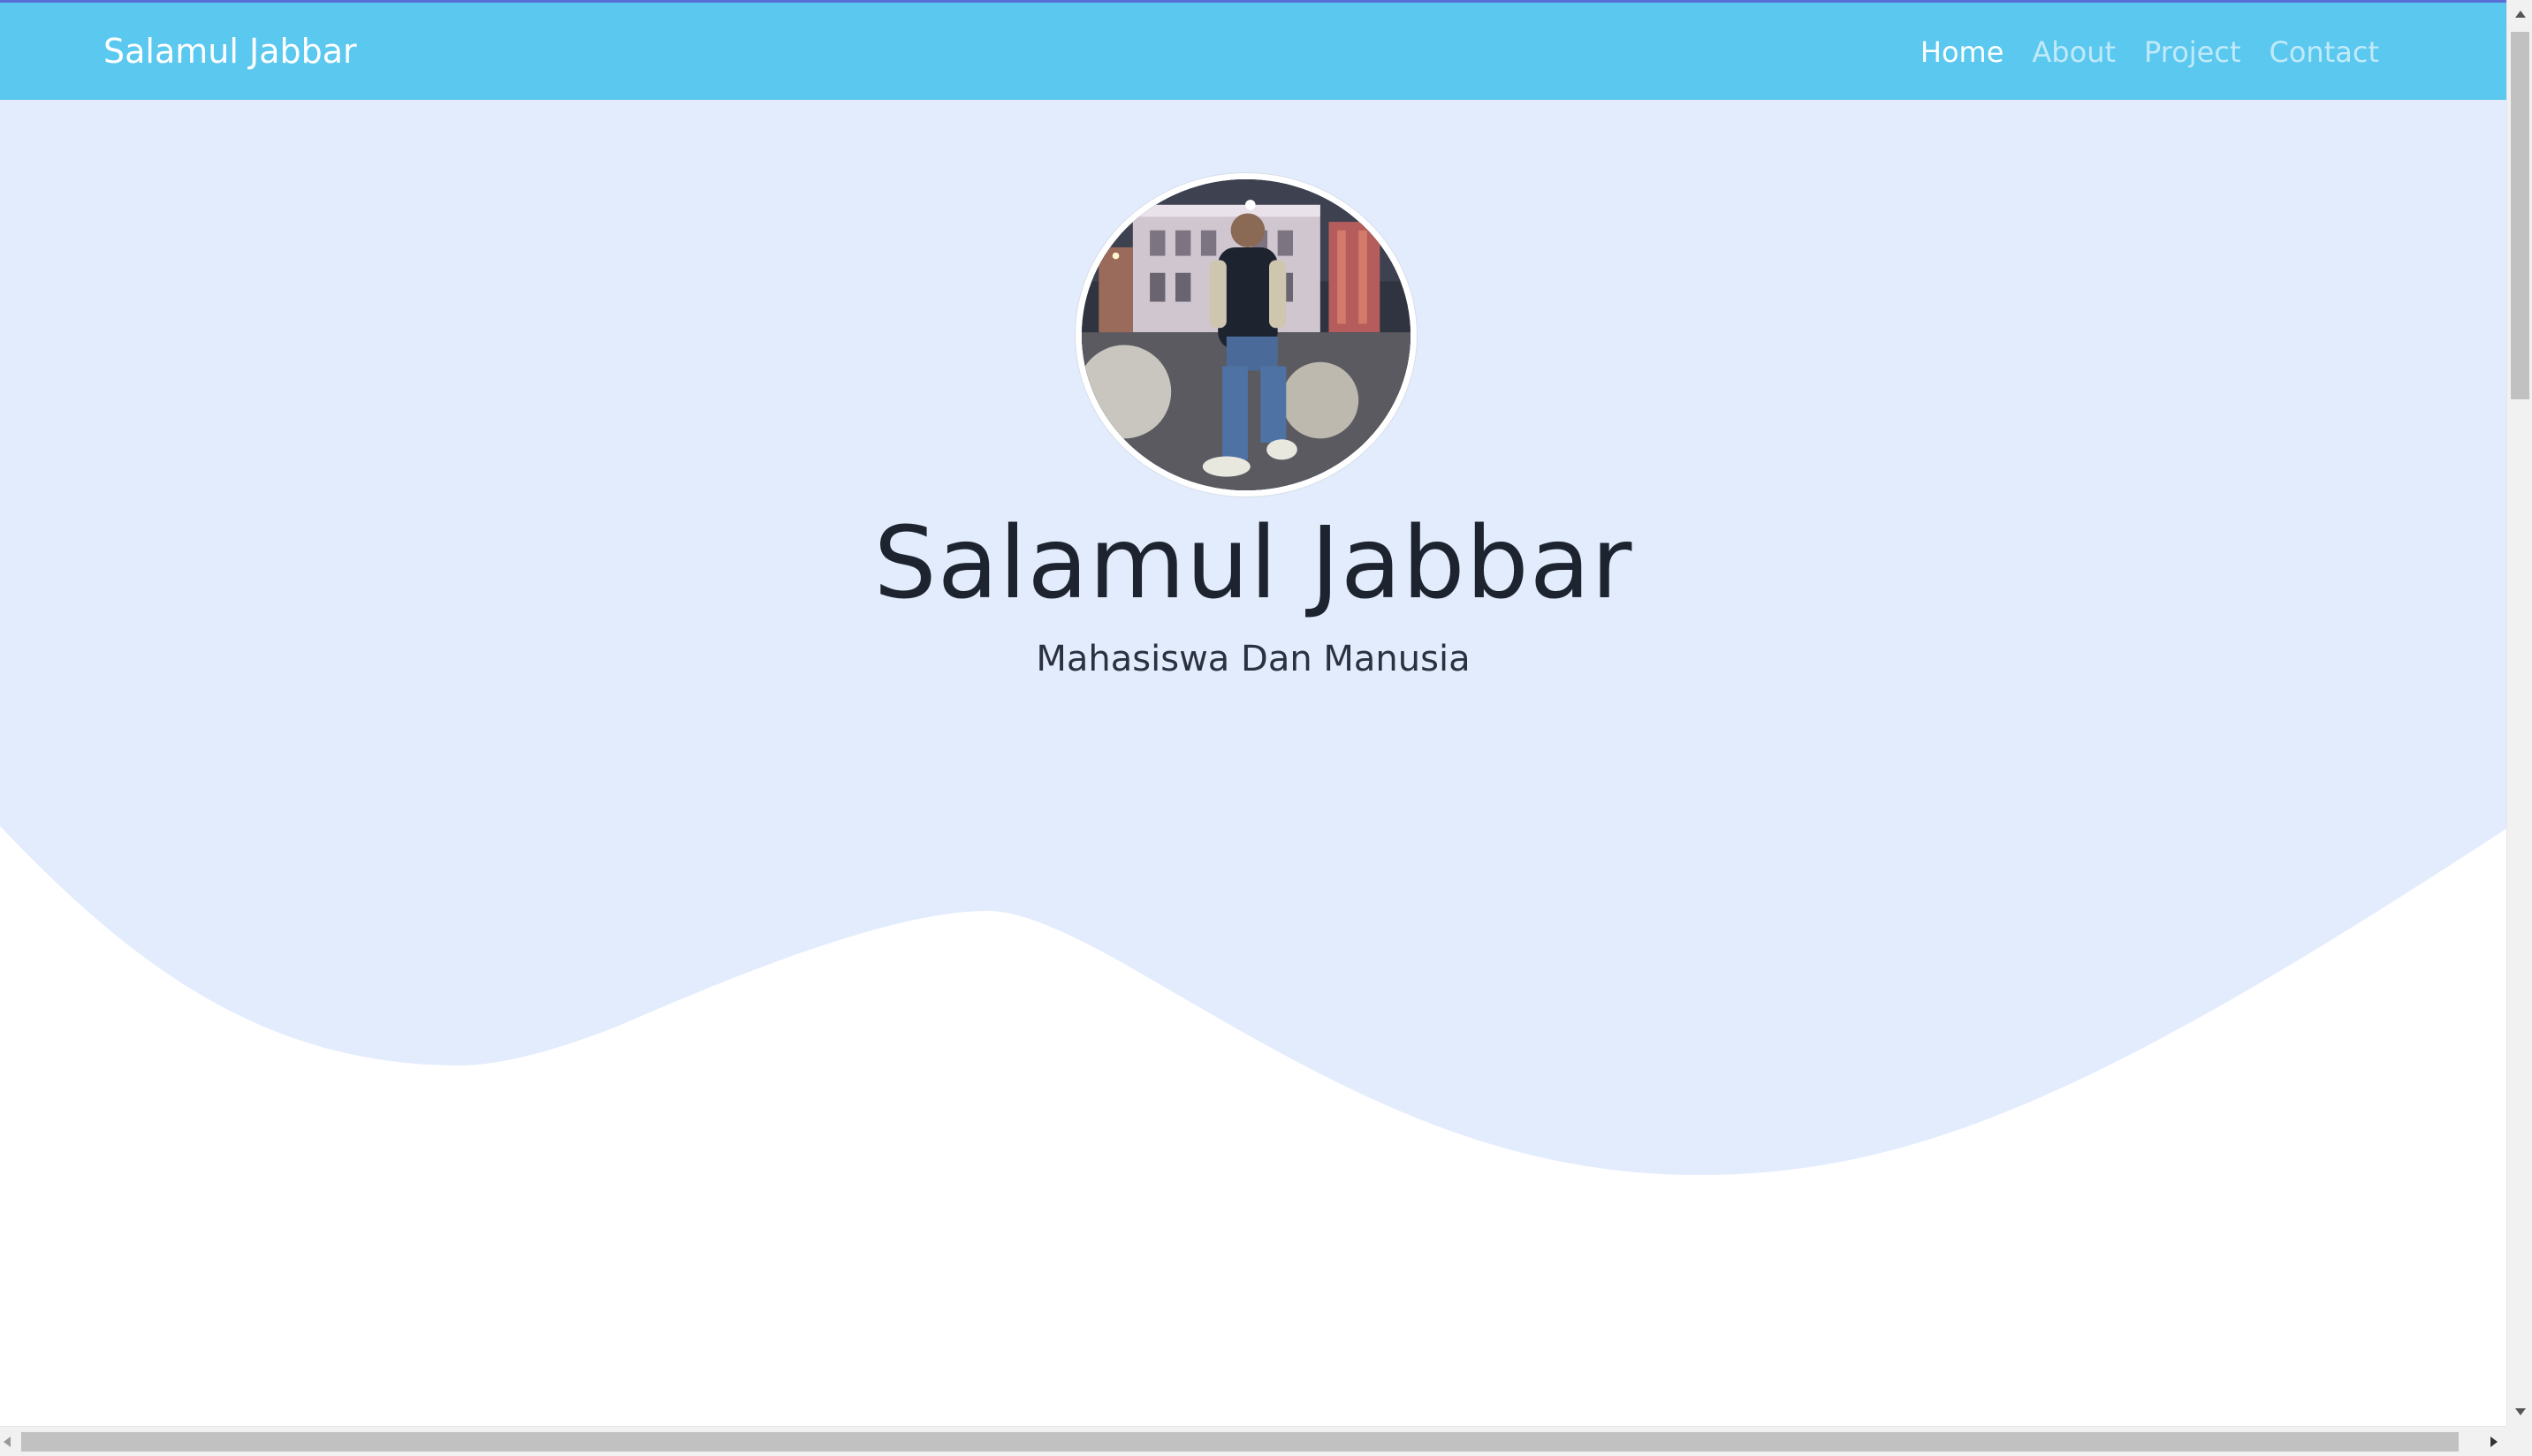  What do you see at coordinates (230, 50) in the screenshot?
I see `navbar-brand: Salamul Jabbar` at bounding box center [230, 50].